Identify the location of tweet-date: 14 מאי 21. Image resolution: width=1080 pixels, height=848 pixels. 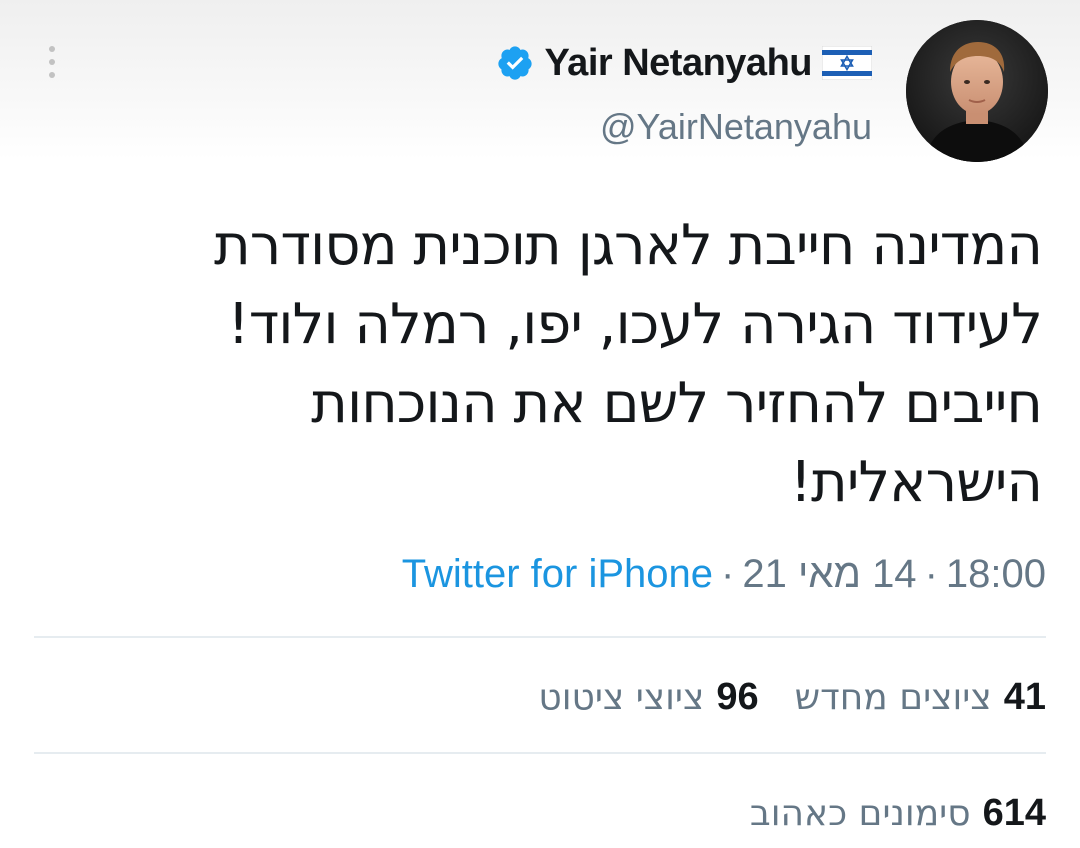
(829, 574).